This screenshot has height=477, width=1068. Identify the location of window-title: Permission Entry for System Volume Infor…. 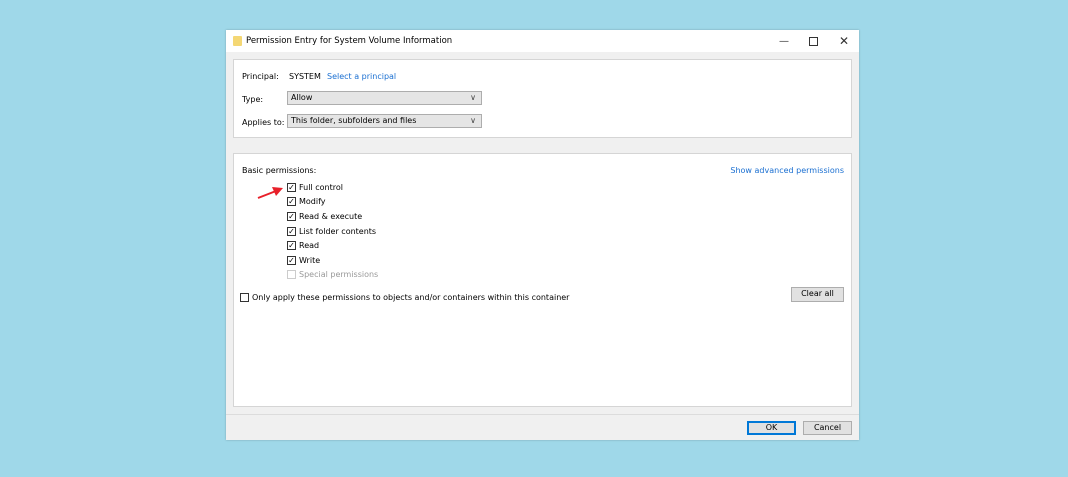
(349, 41).